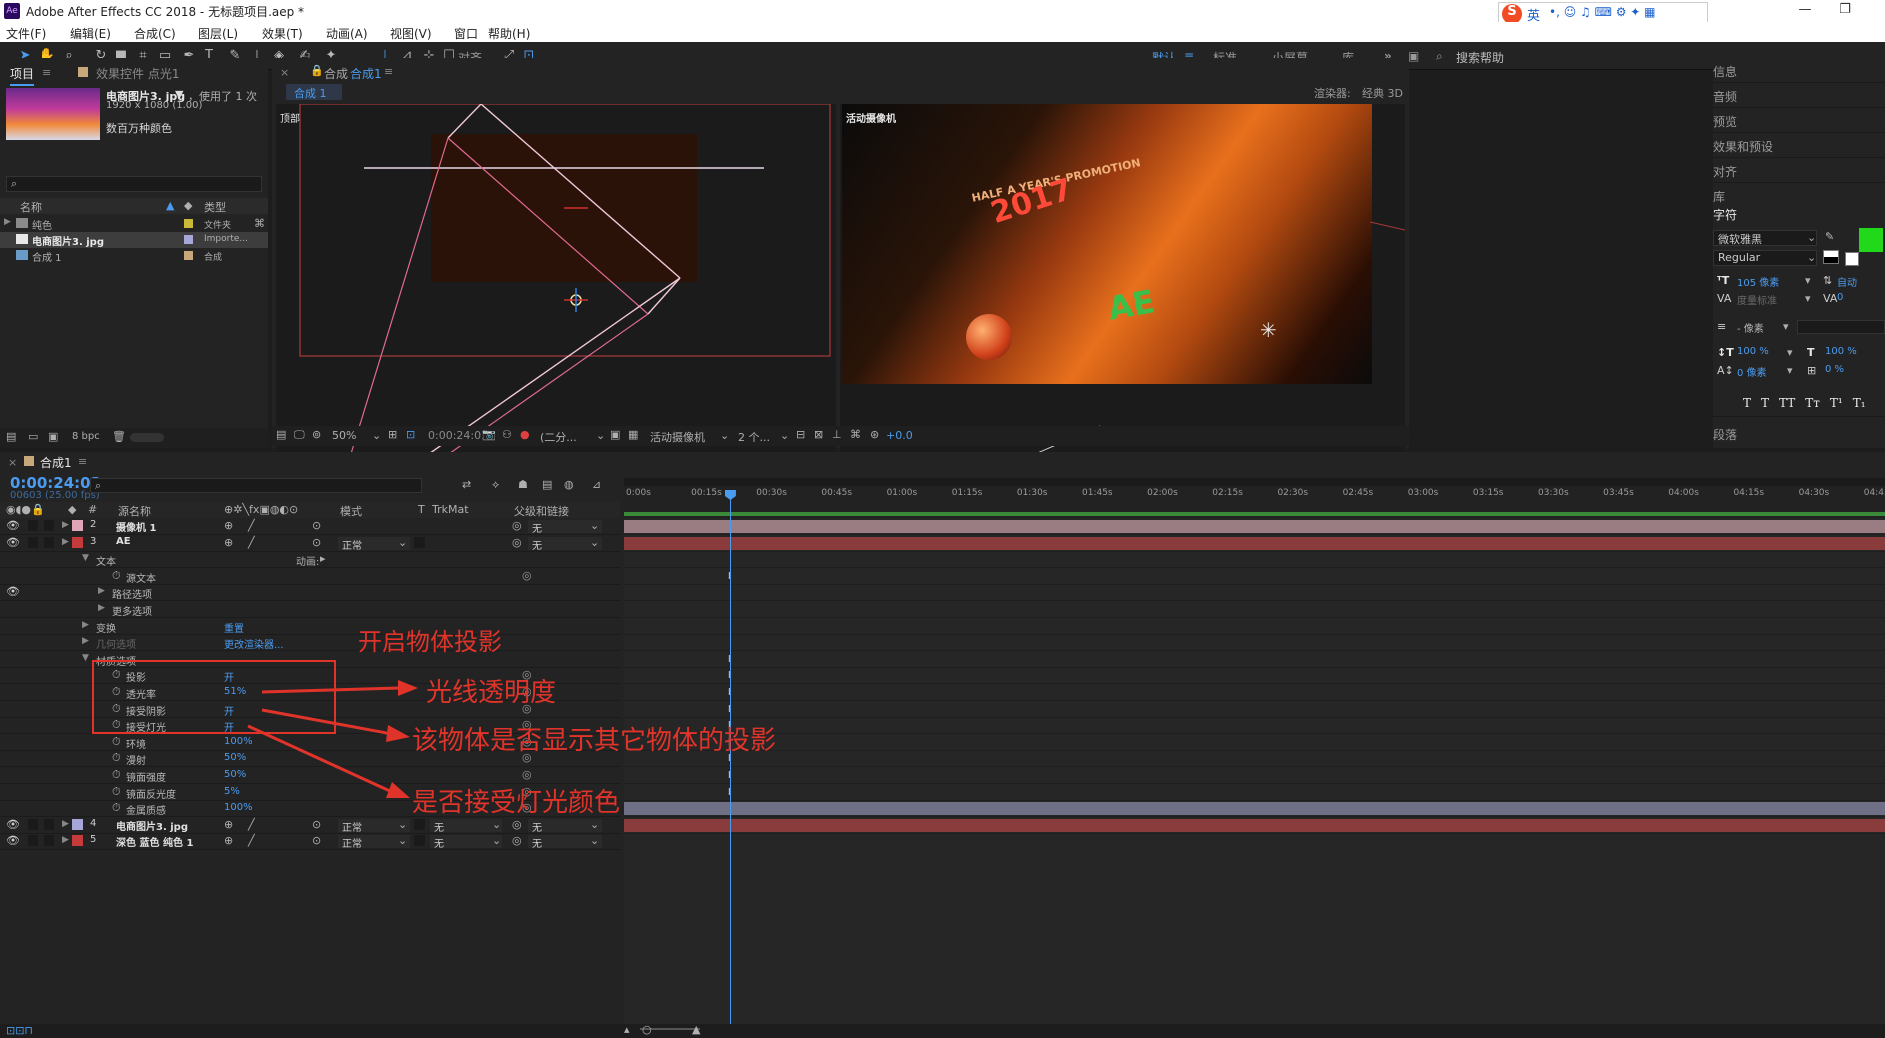 The height and width of the screenshot is (1038, 1885). I want to click on panel-3: 效果和预设, so click(1799, 145).